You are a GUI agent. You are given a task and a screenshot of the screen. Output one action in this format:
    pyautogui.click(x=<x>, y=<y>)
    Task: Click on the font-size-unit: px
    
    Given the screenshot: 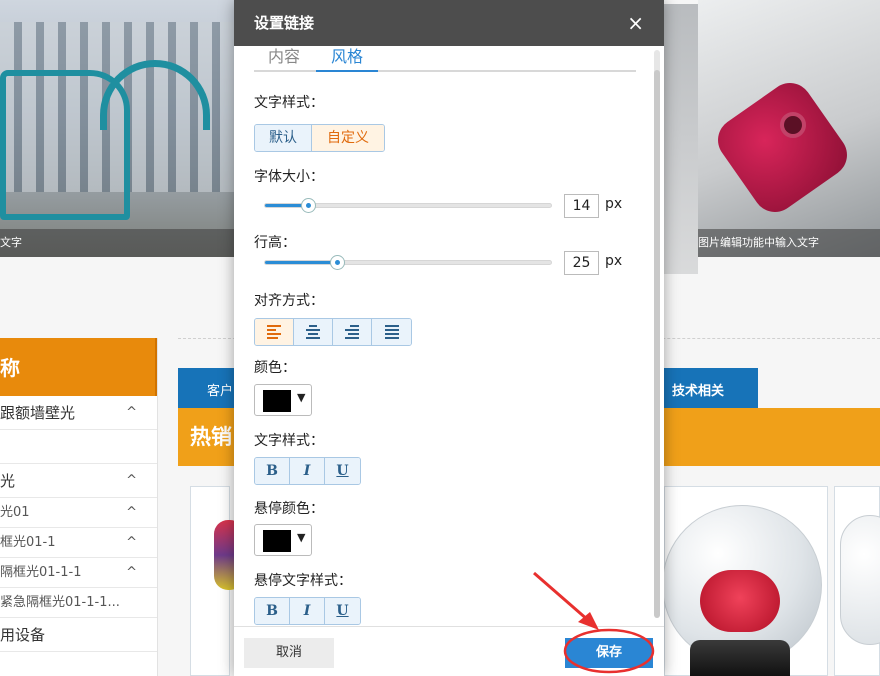 What is the action you would take?
    pyautogui.click(x=614, y=204)
    